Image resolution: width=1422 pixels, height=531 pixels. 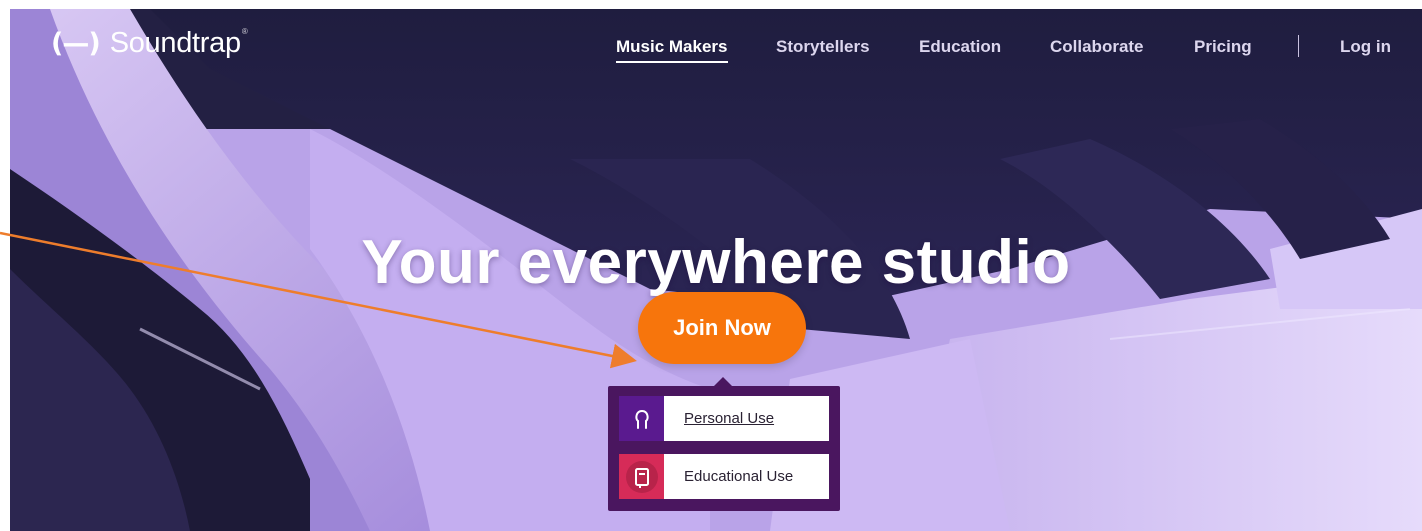 What do you see at coordinates (823, 47) in the screenshot?
I see `nav-storytellers: Storytellers` at bounding box center [823, 47].